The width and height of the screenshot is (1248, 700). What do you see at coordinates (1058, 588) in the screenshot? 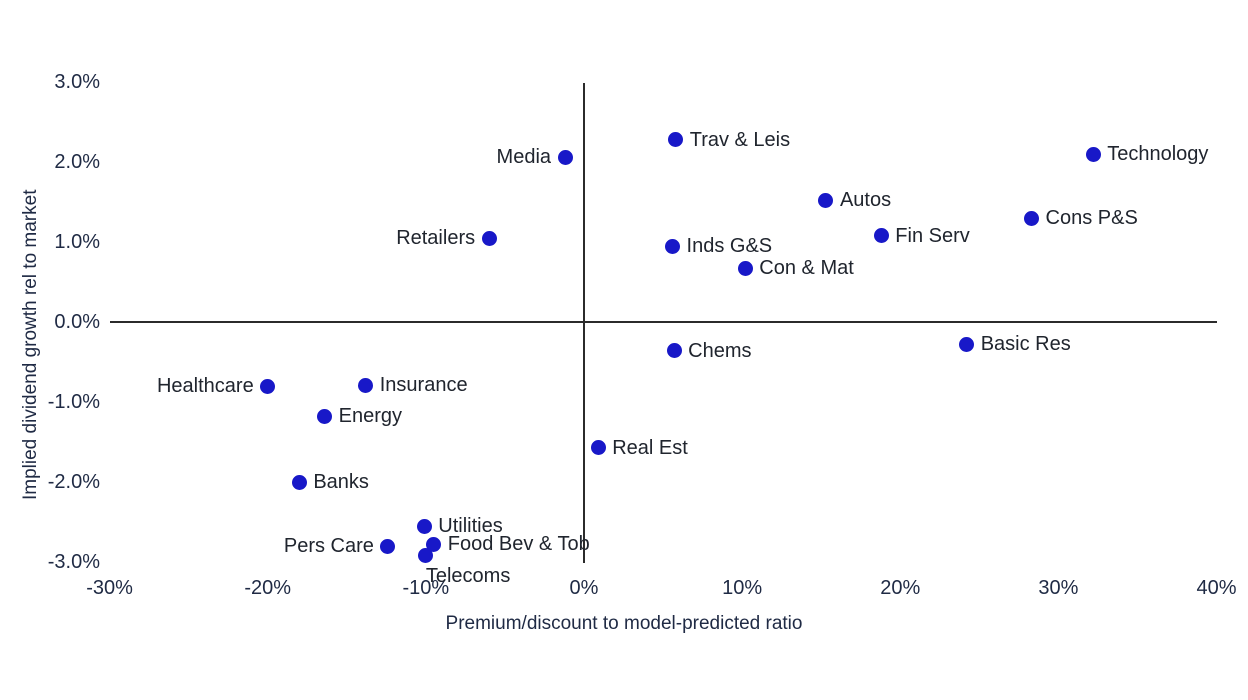
I see `x-tick-label: 30%` at bounding box center [1058, 588].